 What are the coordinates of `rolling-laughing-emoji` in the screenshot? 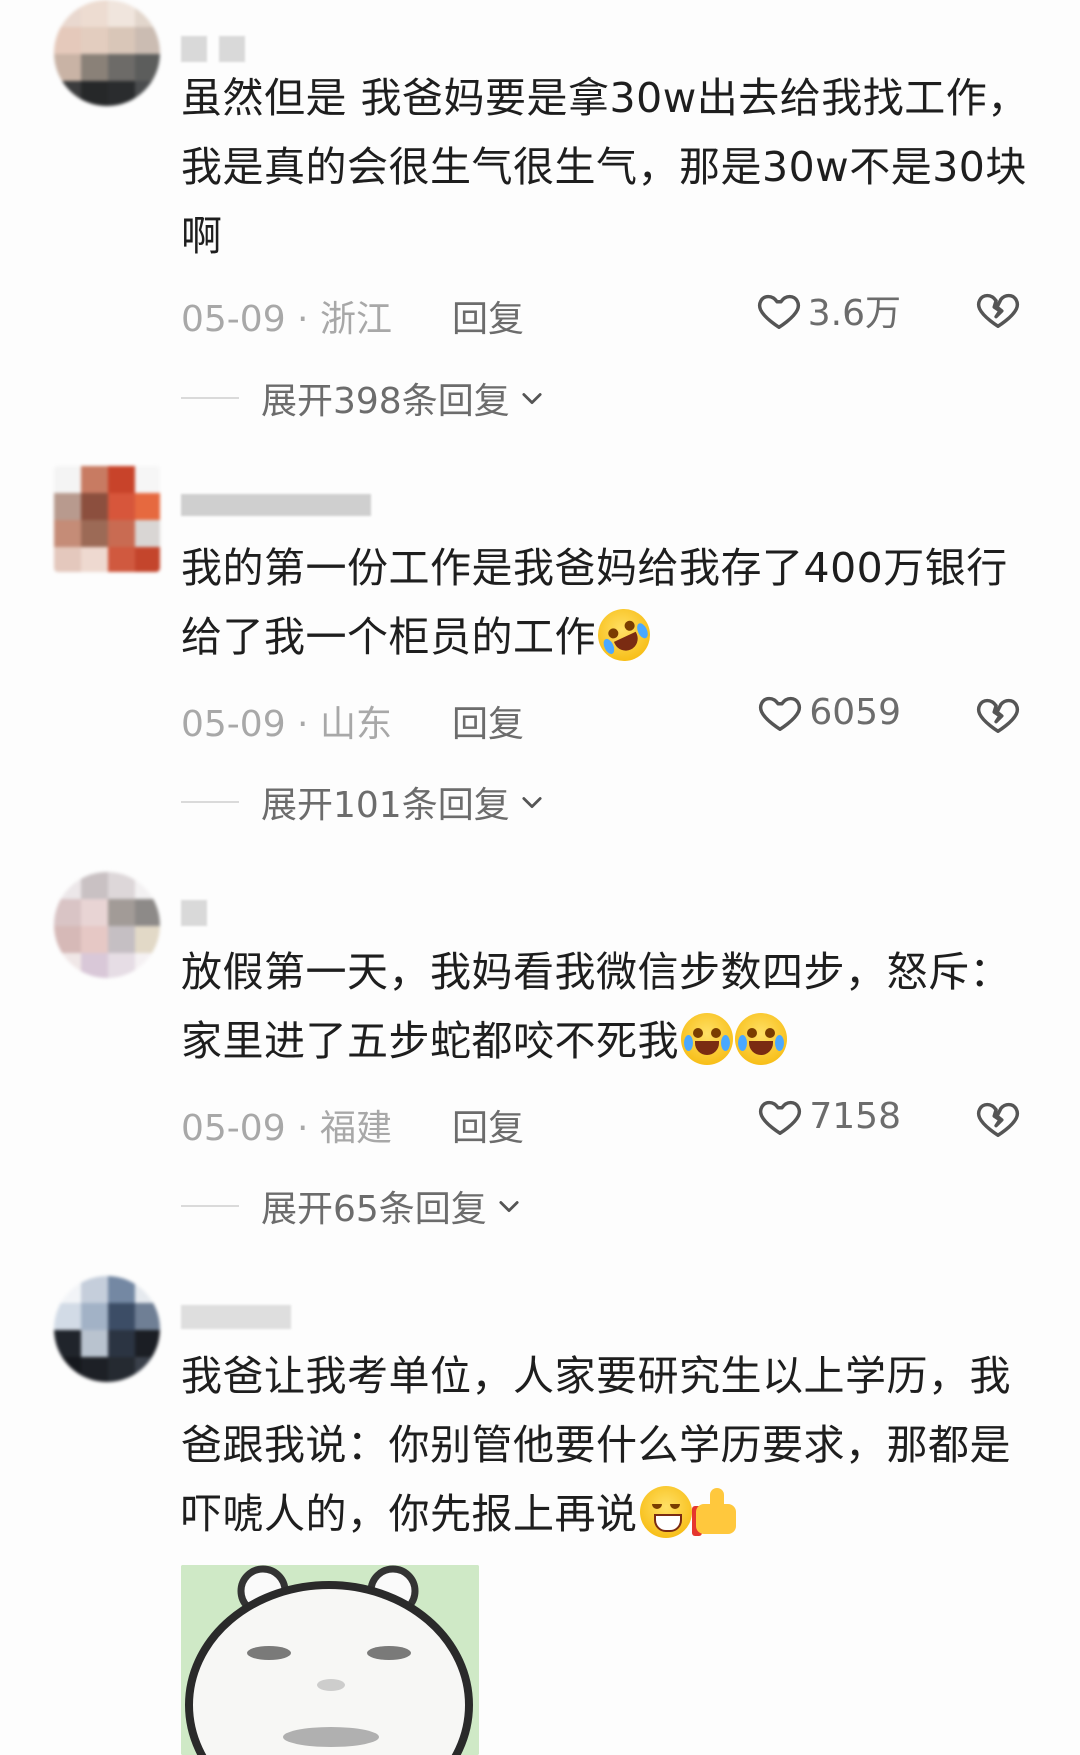 It's located at (624, 635).